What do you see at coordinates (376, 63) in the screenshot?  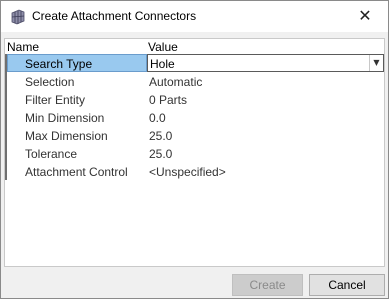 I see `chevron-down-icon: ▼` at bounding box center [376, 63].